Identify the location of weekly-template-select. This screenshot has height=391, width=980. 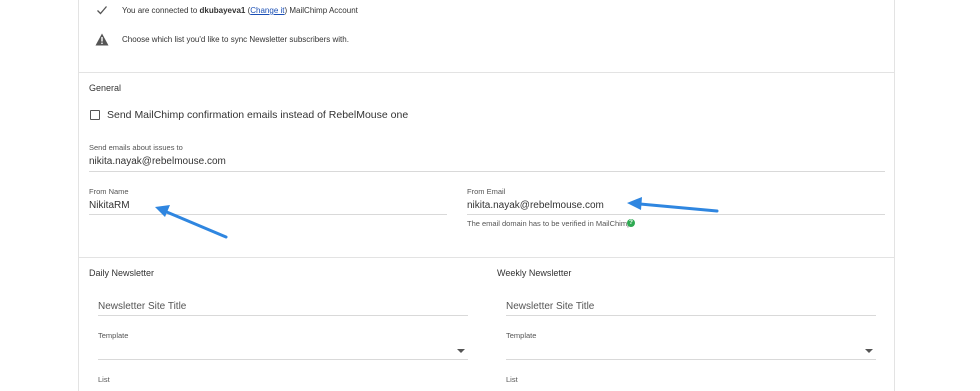
(691, 350).